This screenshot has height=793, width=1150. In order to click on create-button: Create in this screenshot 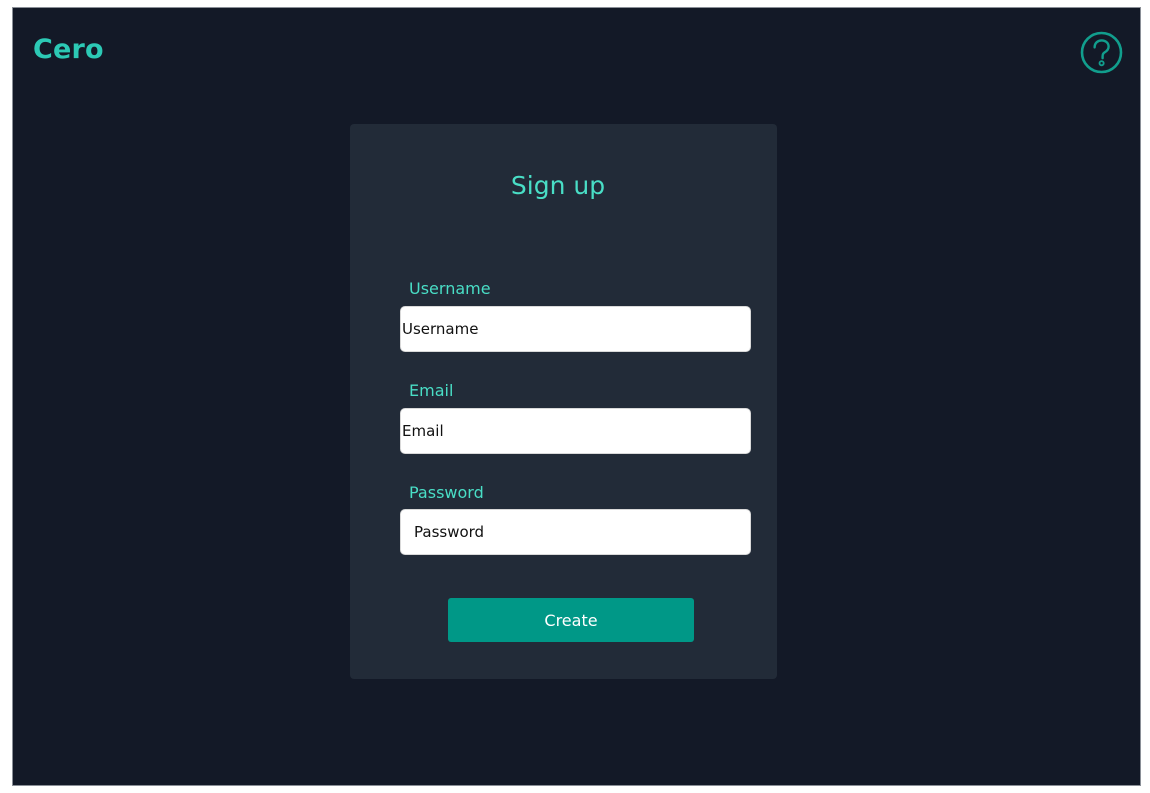, I will do `click(571, 620)`.